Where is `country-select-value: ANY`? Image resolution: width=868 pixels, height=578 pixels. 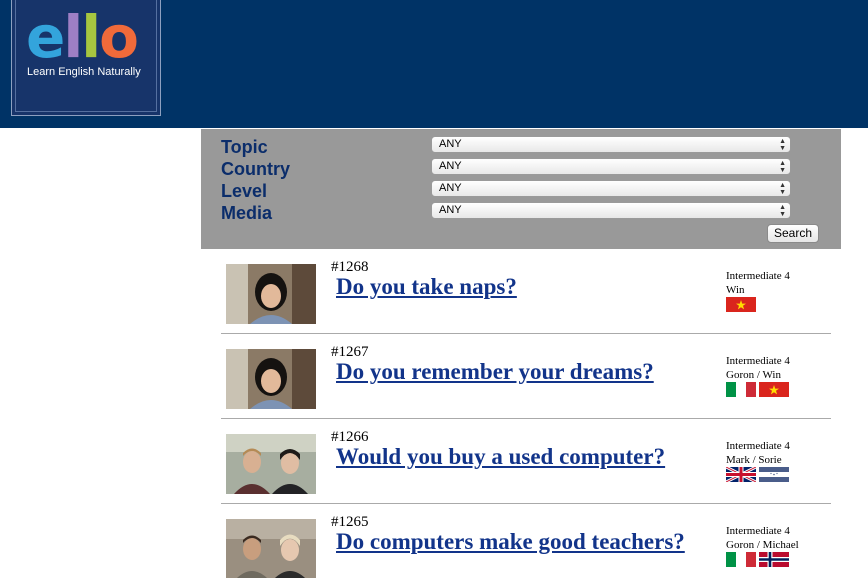 country-select-value: ANY is located at coordinates (450, 166).